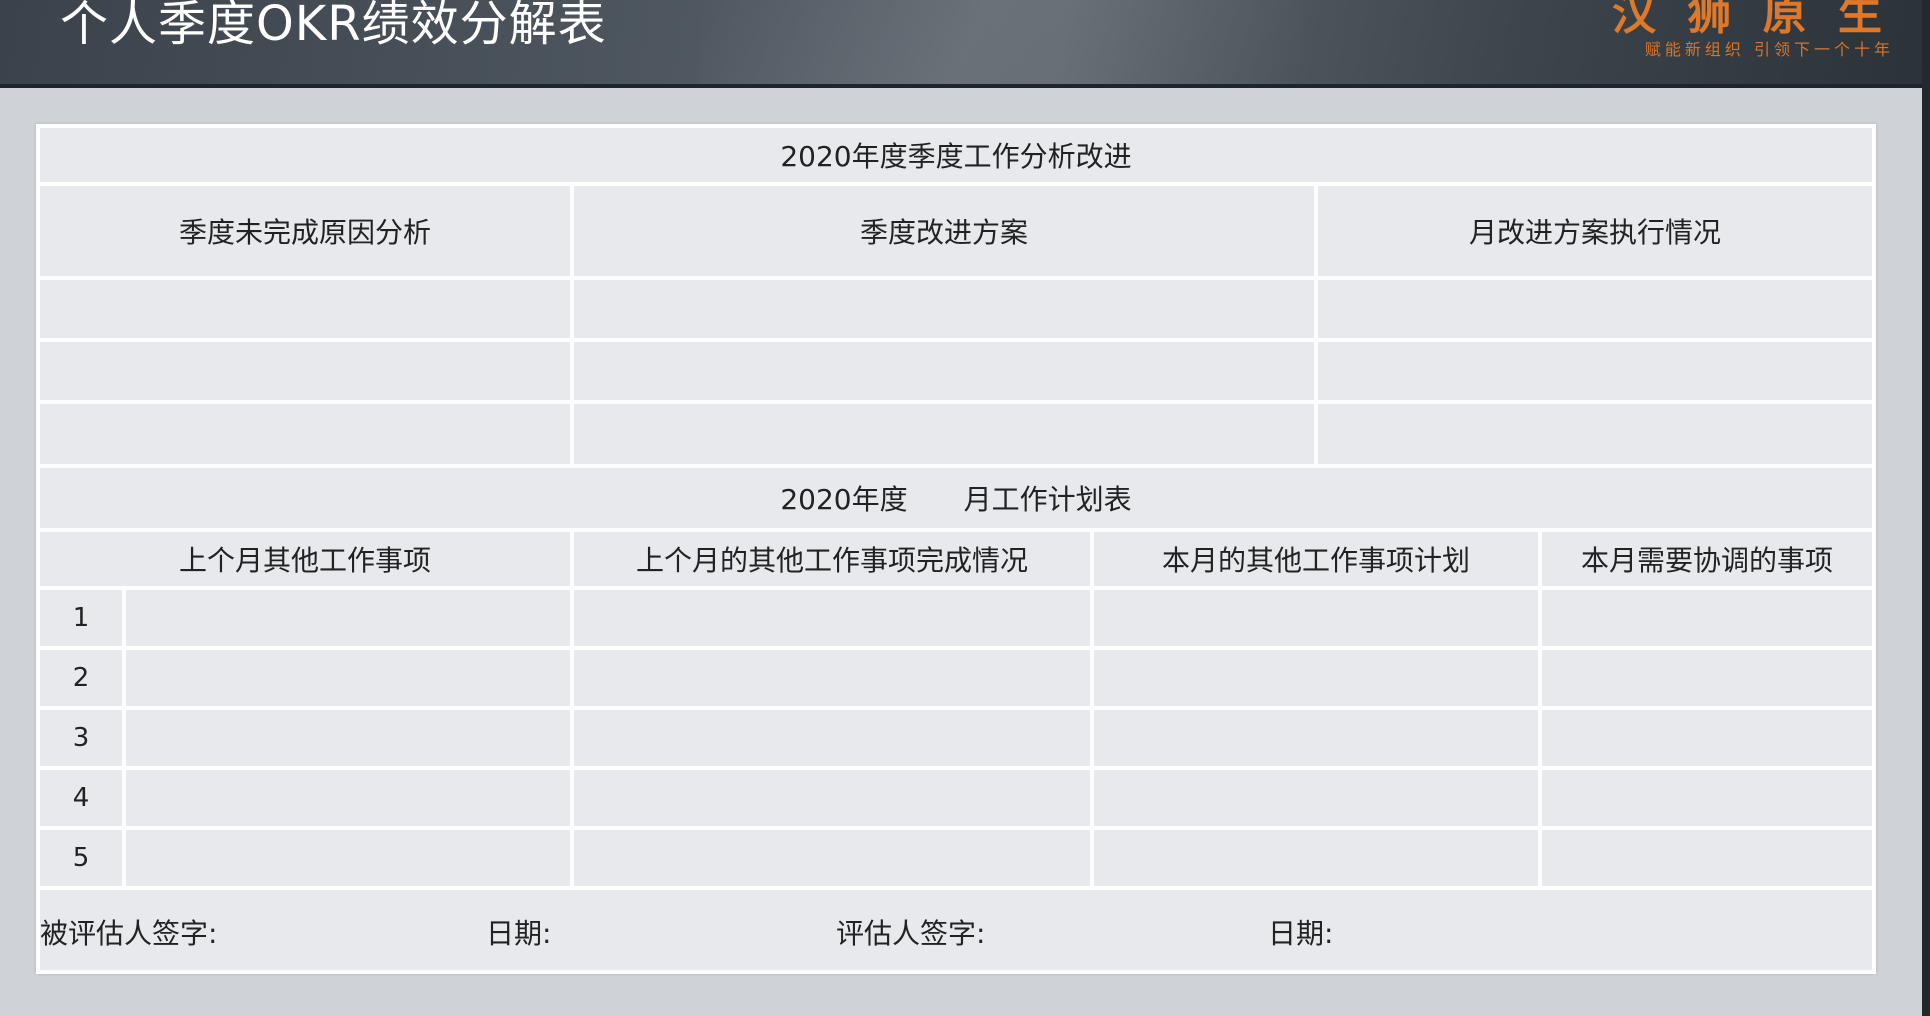 This screenshot has width=1930, height=1016. What do you see at coordinates (333, 26) in the screenshot?
I see `page-title: 个人季度OKR绩效分解表` at bounding box center [333, 26].